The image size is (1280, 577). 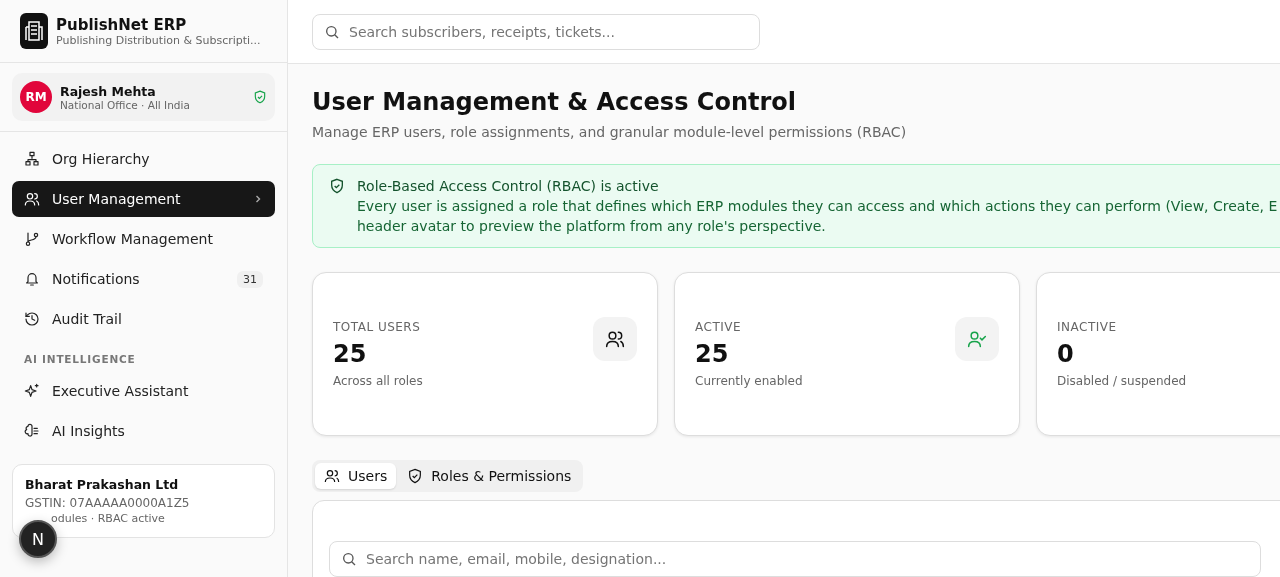 I want to click on org-icon, so click(x=32, y=159).